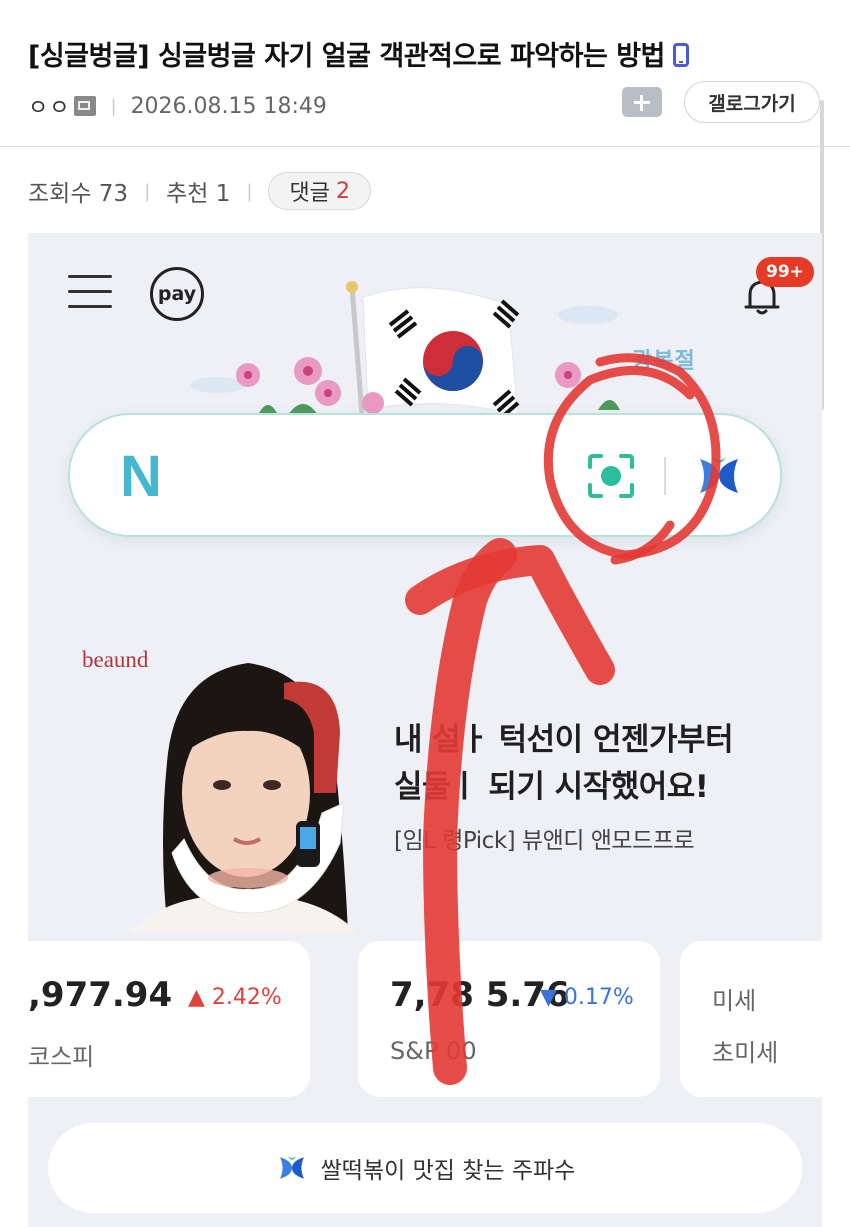  Describe the element at coordinates (405, 350) in the screenshot. I see `doodle-illustration` at that location.